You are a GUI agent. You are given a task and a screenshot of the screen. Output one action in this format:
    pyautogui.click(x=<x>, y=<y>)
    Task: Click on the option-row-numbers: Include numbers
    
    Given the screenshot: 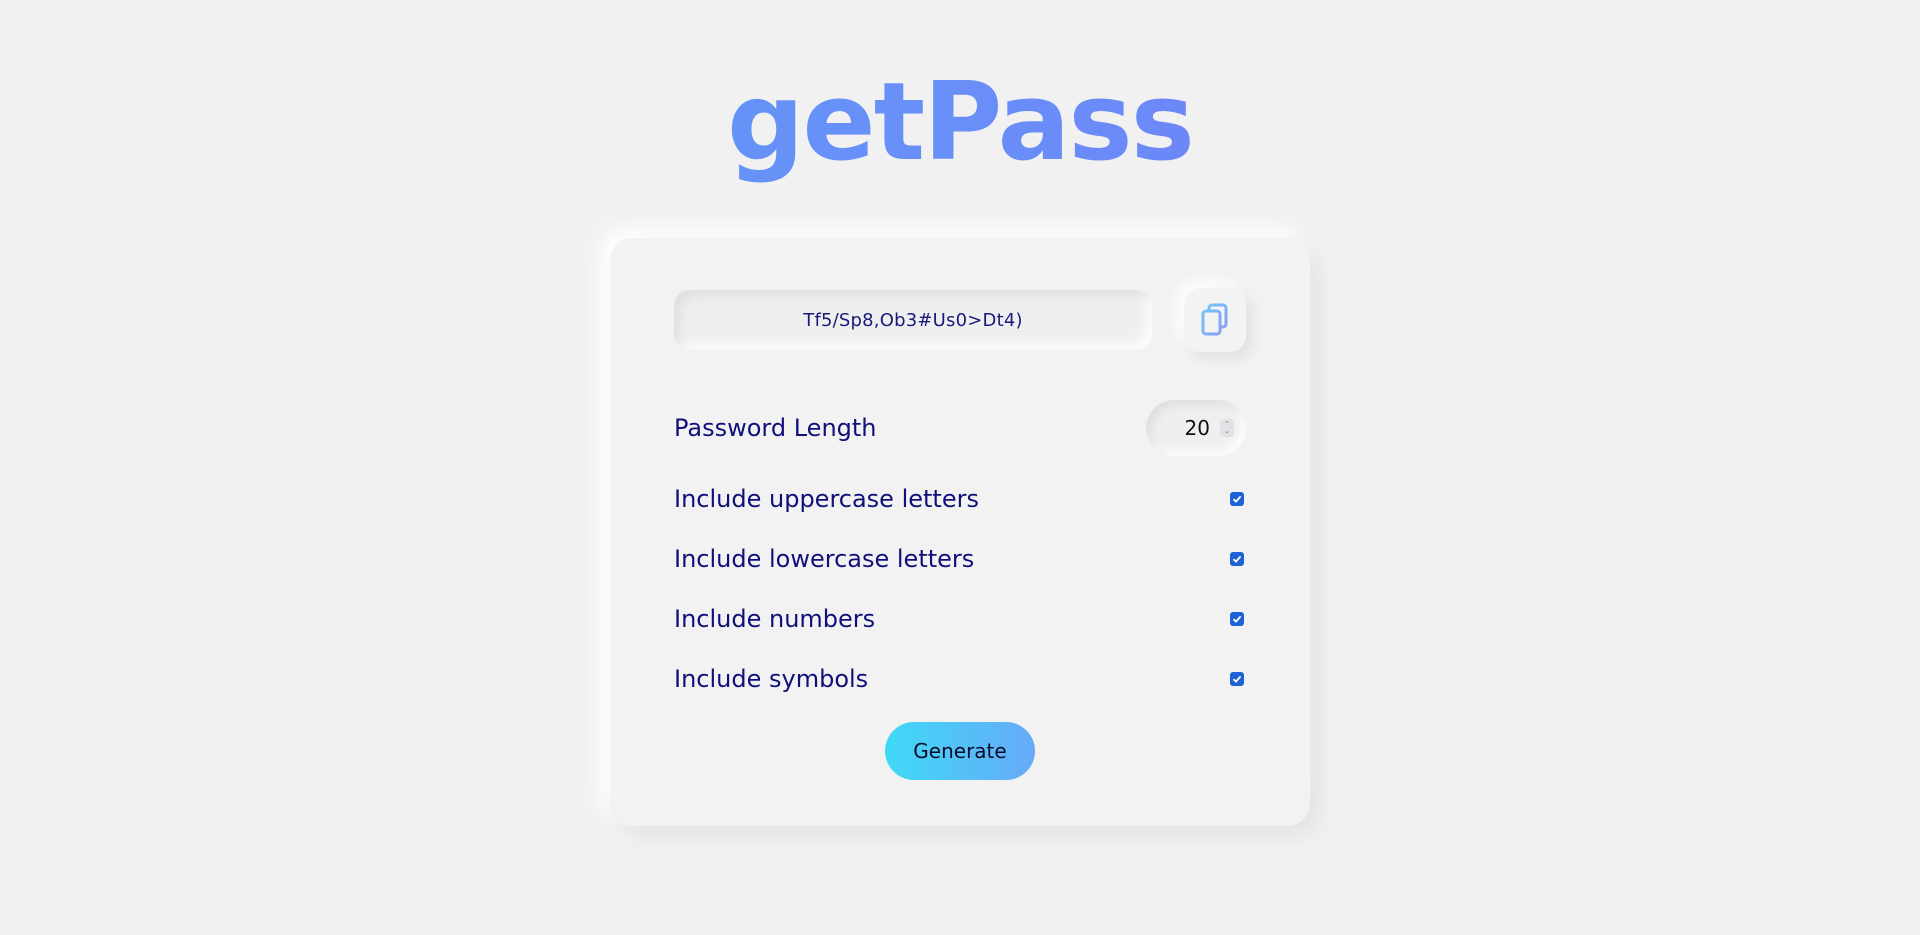 What is the action you would take?
    pyautogui.click(x=960, y=619)
    